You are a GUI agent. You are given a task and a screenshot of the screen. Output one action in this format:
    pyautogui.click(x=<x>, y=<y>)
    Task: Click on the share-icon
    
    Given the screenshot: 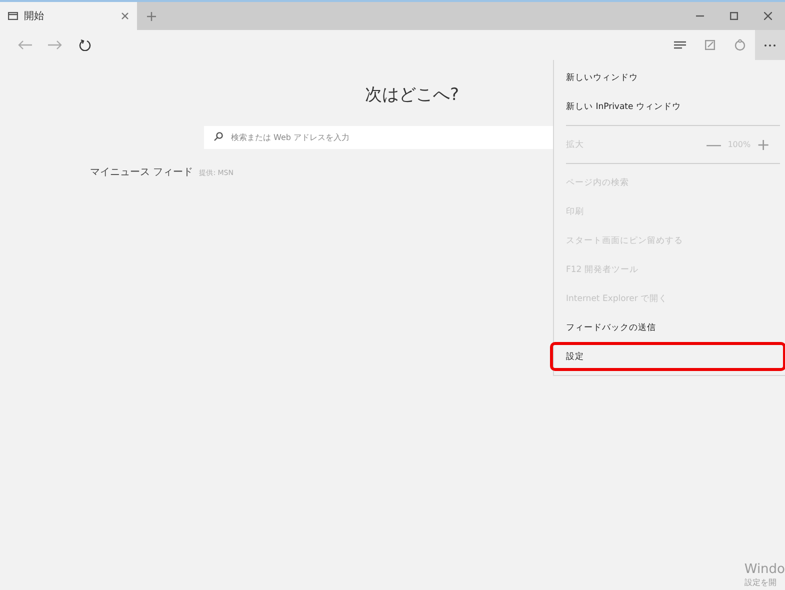 What is the action you would take?
    pyautogui.click(x=740, y=45)
    